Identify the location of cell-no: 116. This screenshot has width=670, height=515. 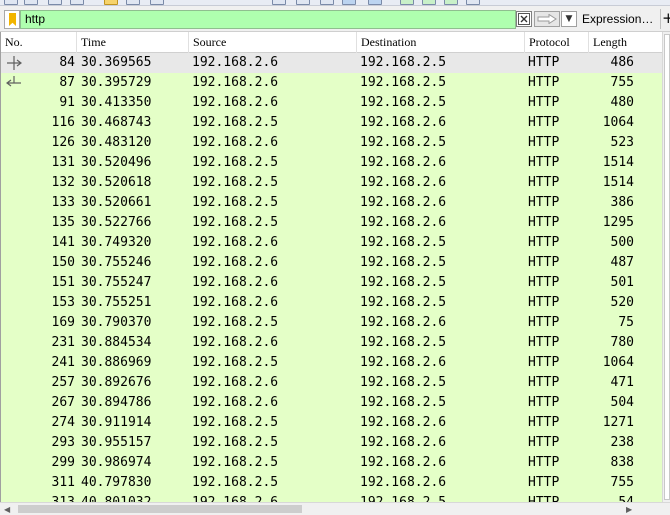
(63, 122).